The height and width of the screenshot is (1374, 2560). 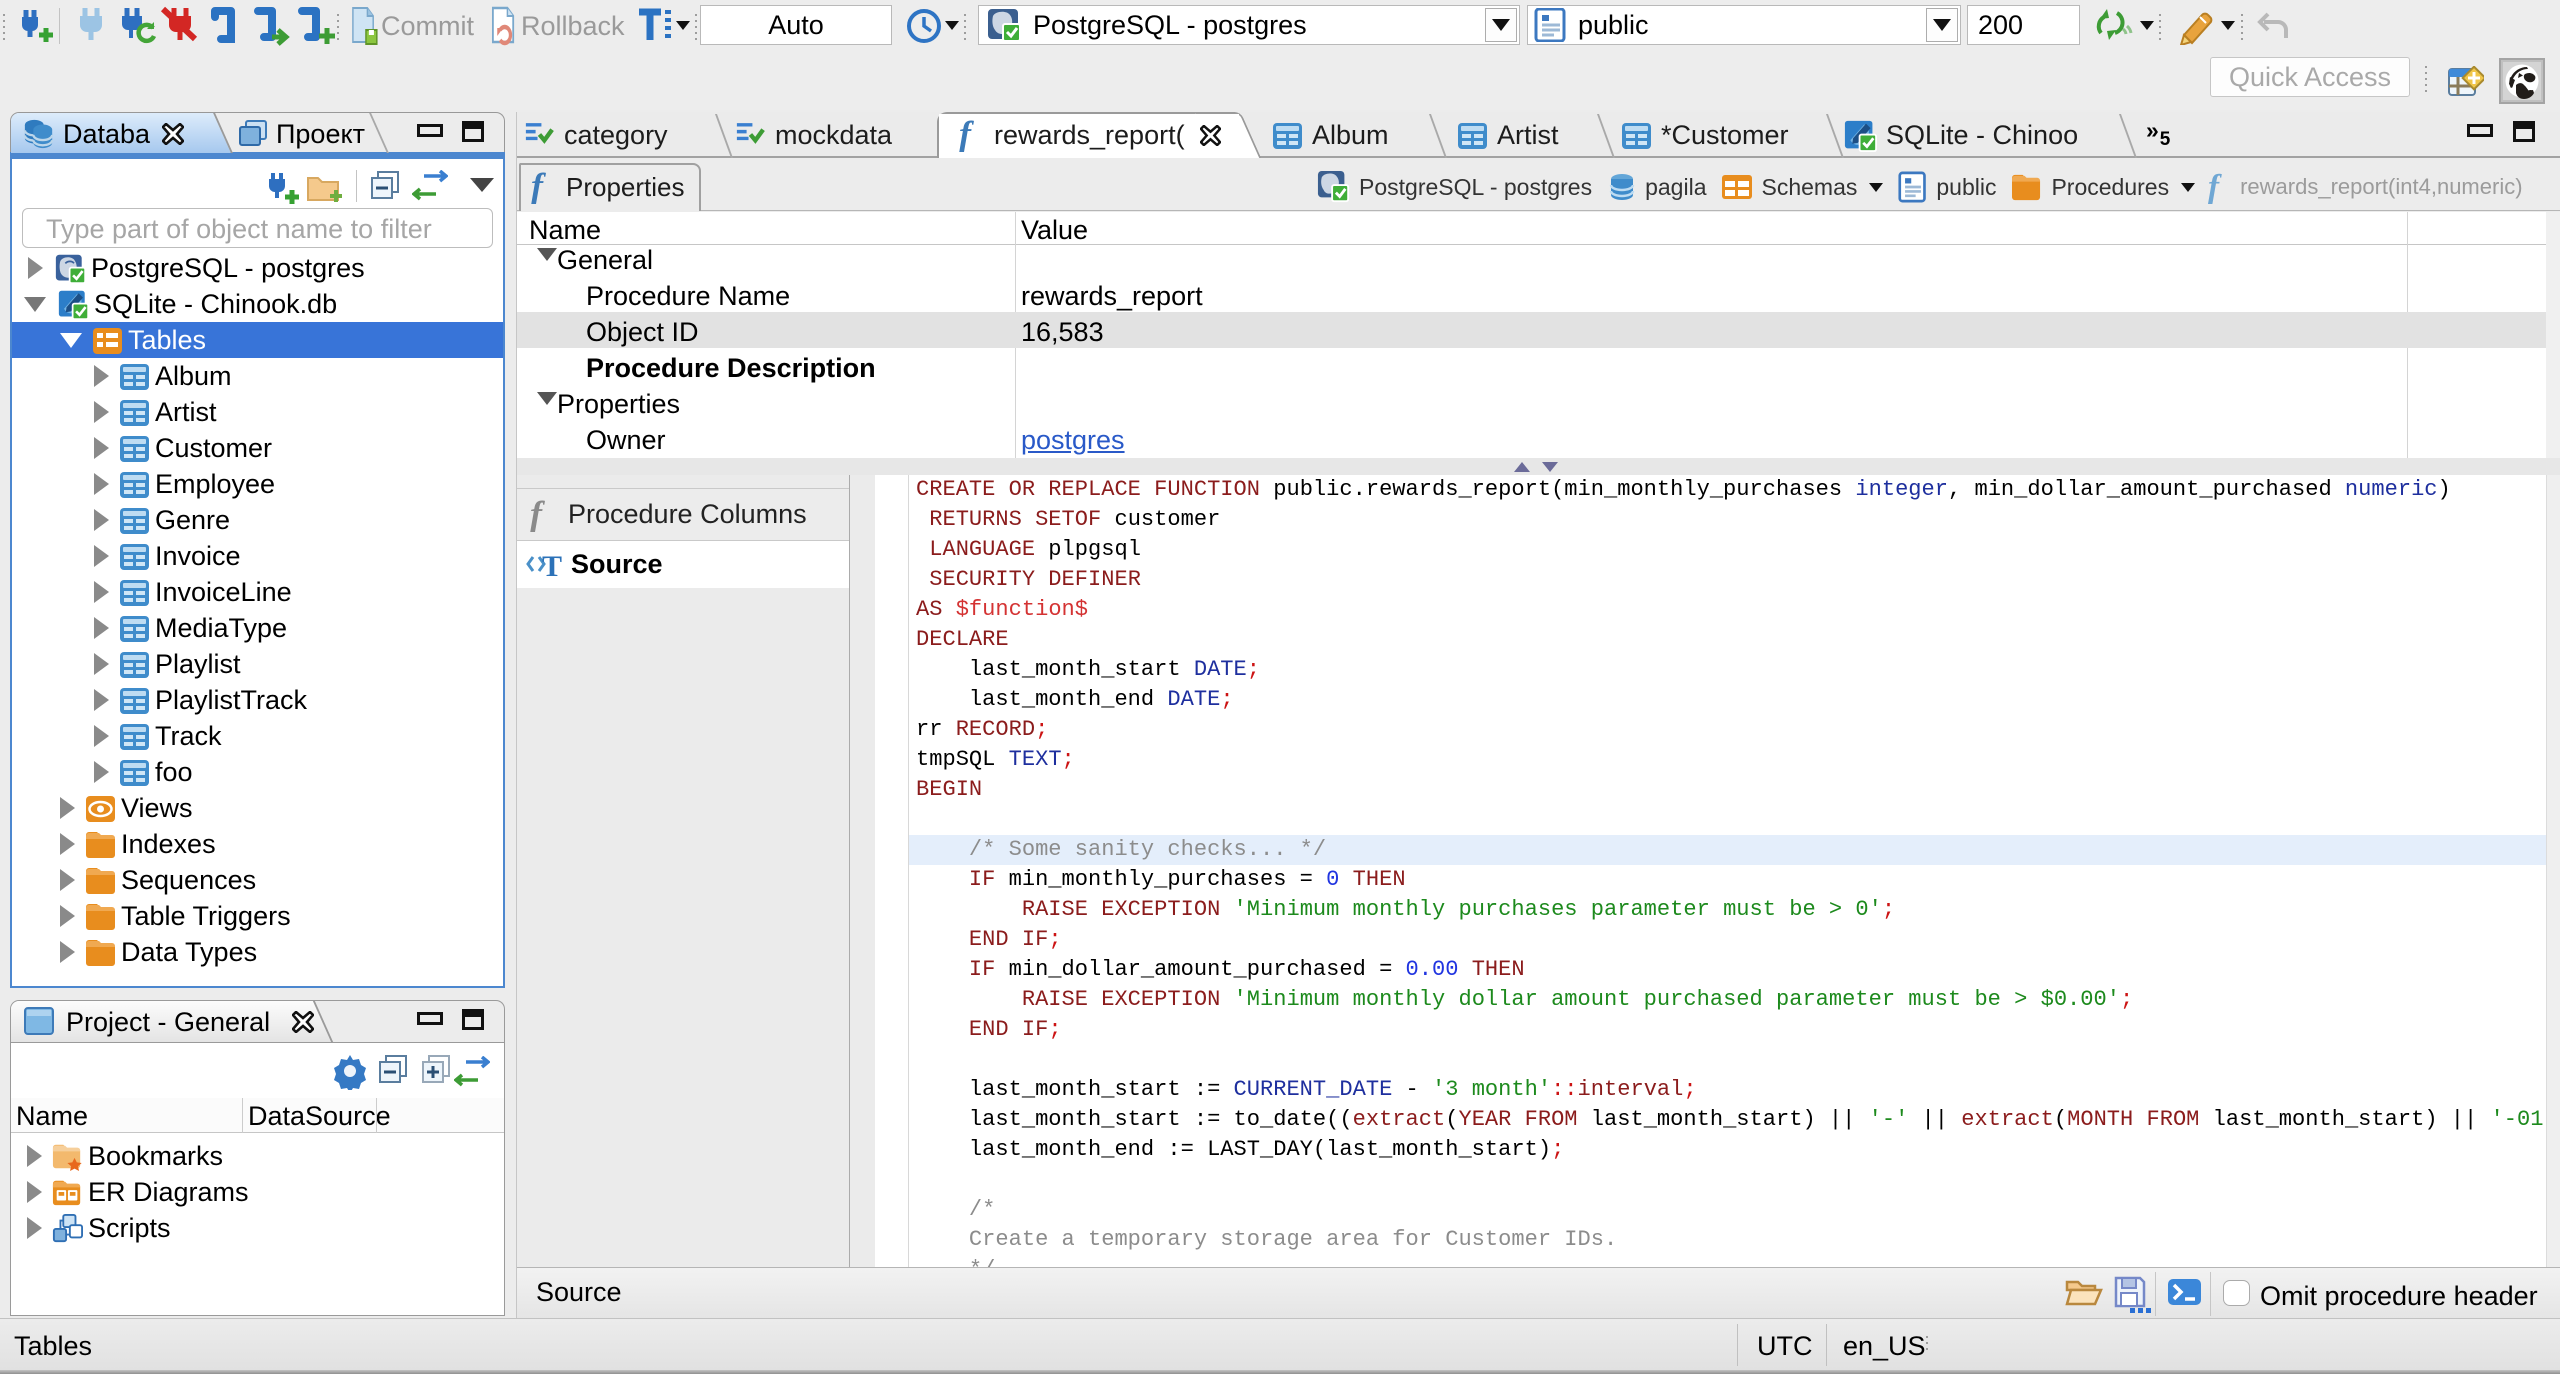 I want to click on svg-text: T, so click(x=552, y=565).